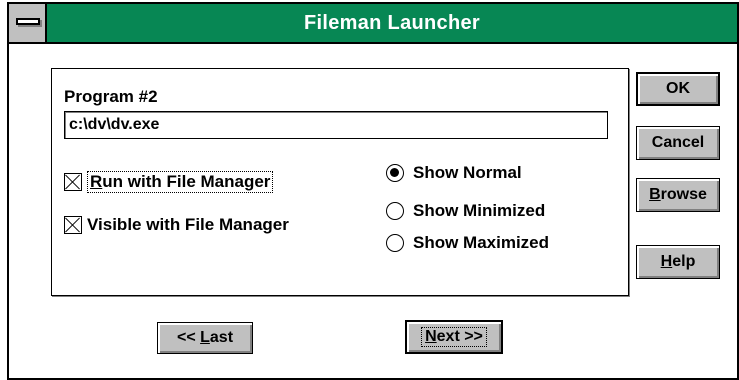  What do you see at coordinates (336, 125) in the screenshot?
I see `program-path-input` at bounding box center [336, 125].